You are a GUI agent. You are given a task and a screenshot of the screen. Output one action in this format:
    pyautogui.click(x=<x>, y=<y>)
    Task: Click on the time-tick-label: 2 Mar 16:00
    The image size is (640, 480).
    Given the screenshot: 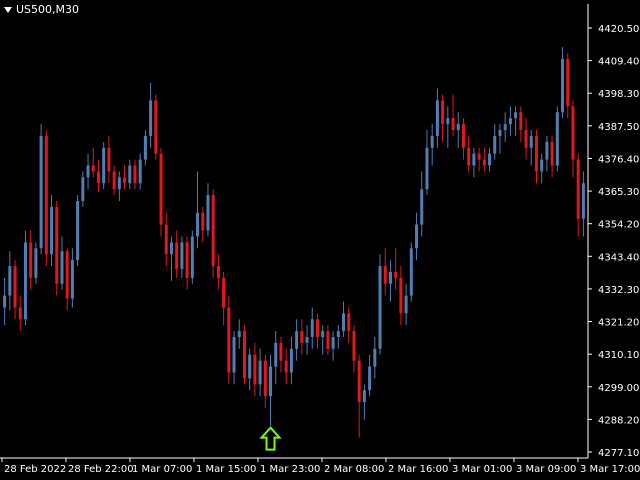 What is the action you would take?
    pyautogui.click(x=418, y=469)
    